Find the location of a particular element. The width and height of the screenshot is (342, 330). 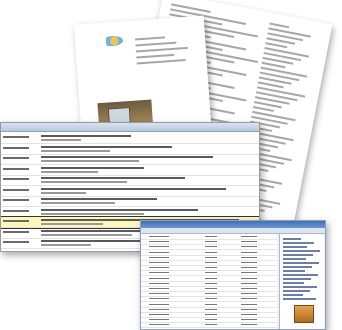

thumbnail-image is located at coordinates (304, 314).